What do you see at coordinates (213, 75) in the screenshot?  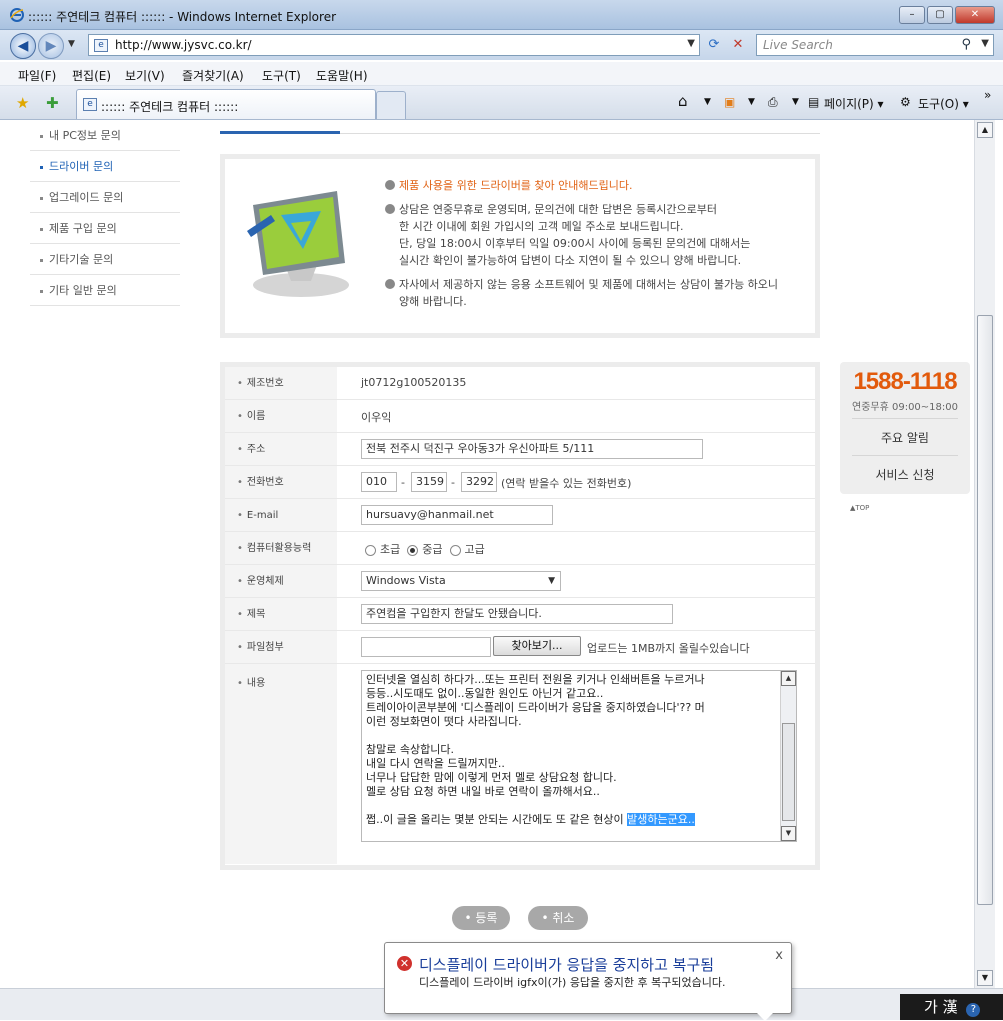 I see `menu-favorites: 즐겨찾기(A)` at bounding box center [213, 75].